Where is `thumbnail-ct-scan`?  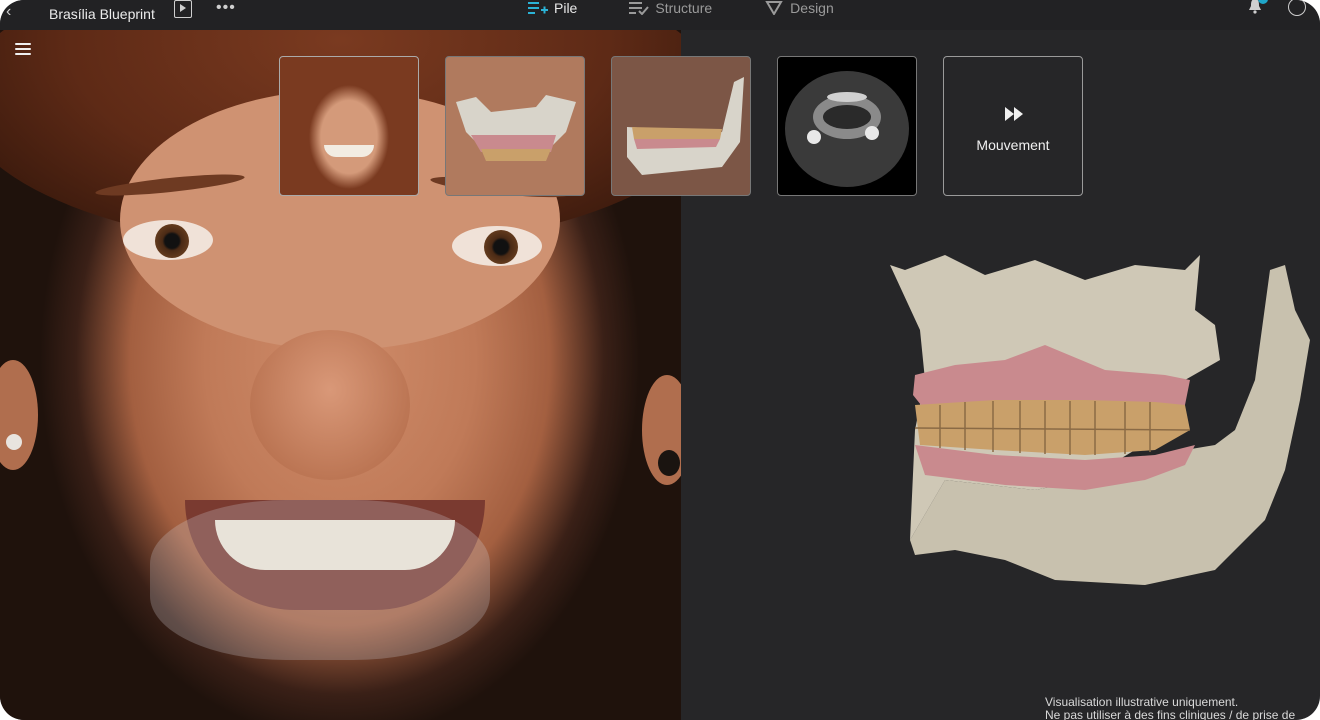 thumbnail-ct-scan is located at coordinates (847, 126).